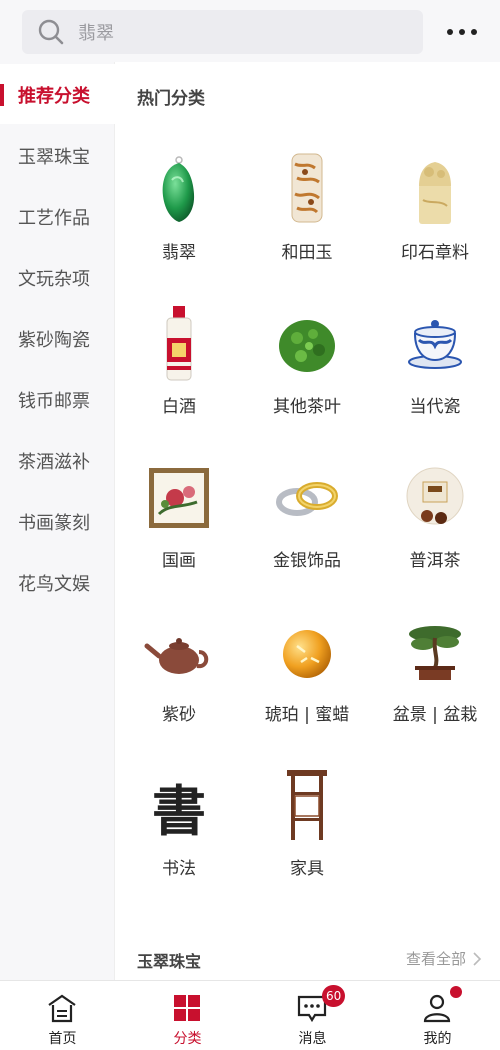  I want to click on sidebar-item-jade-jewelry: 玉翠珠宝, so click(57, 155).